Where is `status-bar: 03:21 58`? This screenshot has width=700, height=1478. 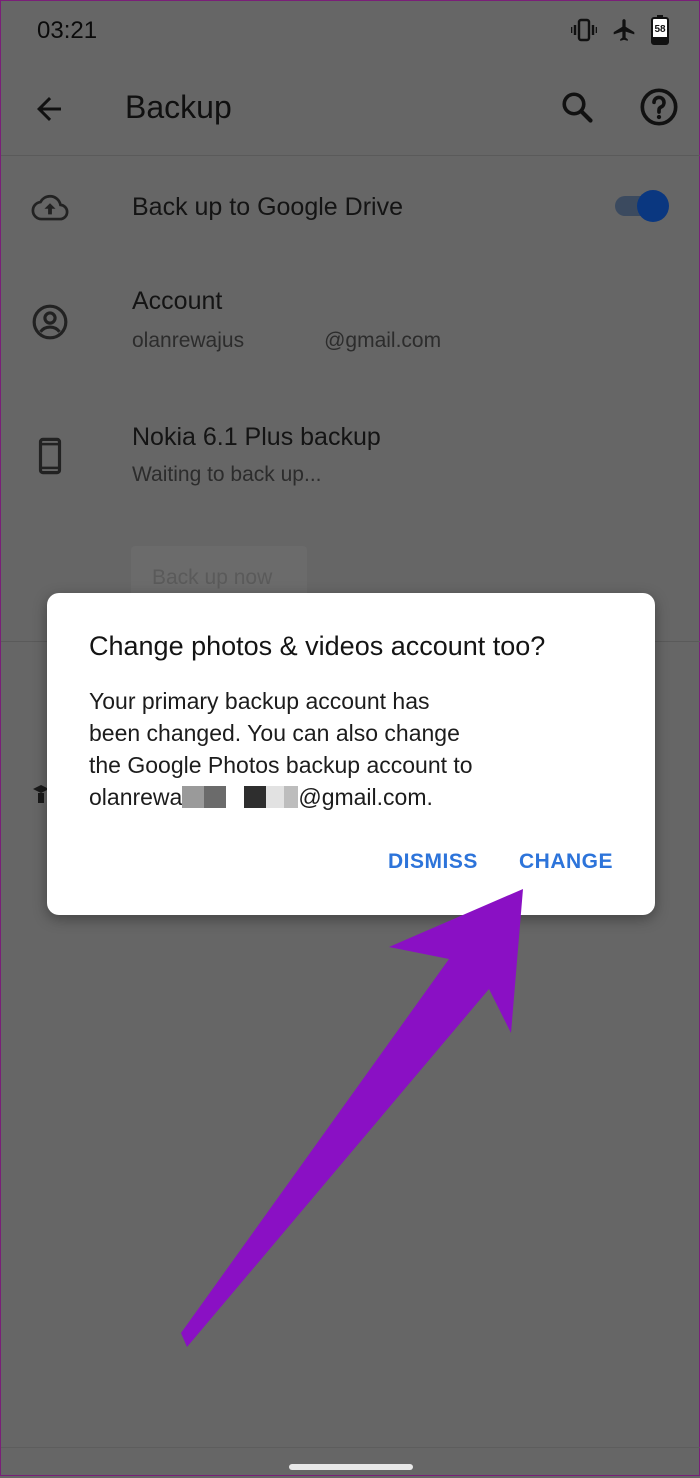
status-bar: 03:21 58 is located at coordinates (350, 32).